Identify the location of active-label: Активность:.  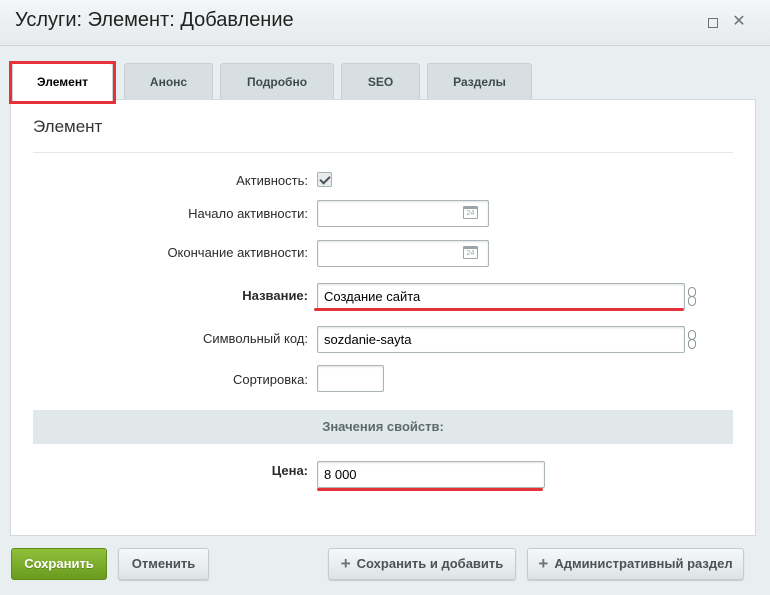
(272, 180).